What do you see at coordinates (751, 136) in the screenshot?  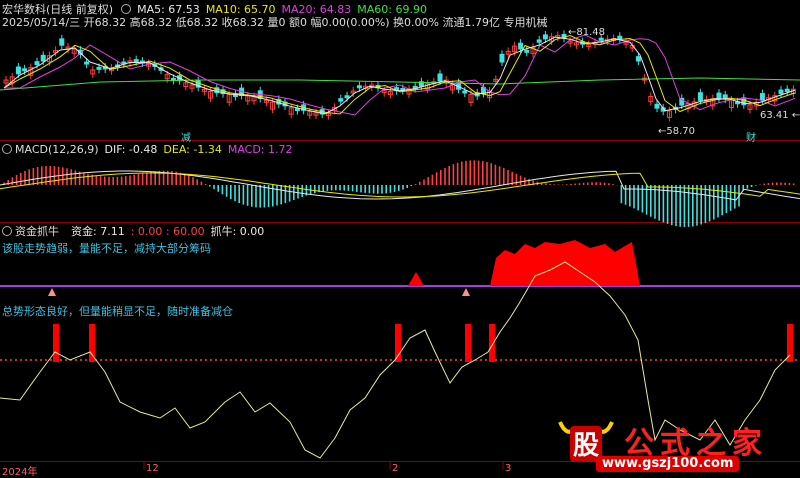 I see `finance-tag: 财` at bounding box center [751, 136].